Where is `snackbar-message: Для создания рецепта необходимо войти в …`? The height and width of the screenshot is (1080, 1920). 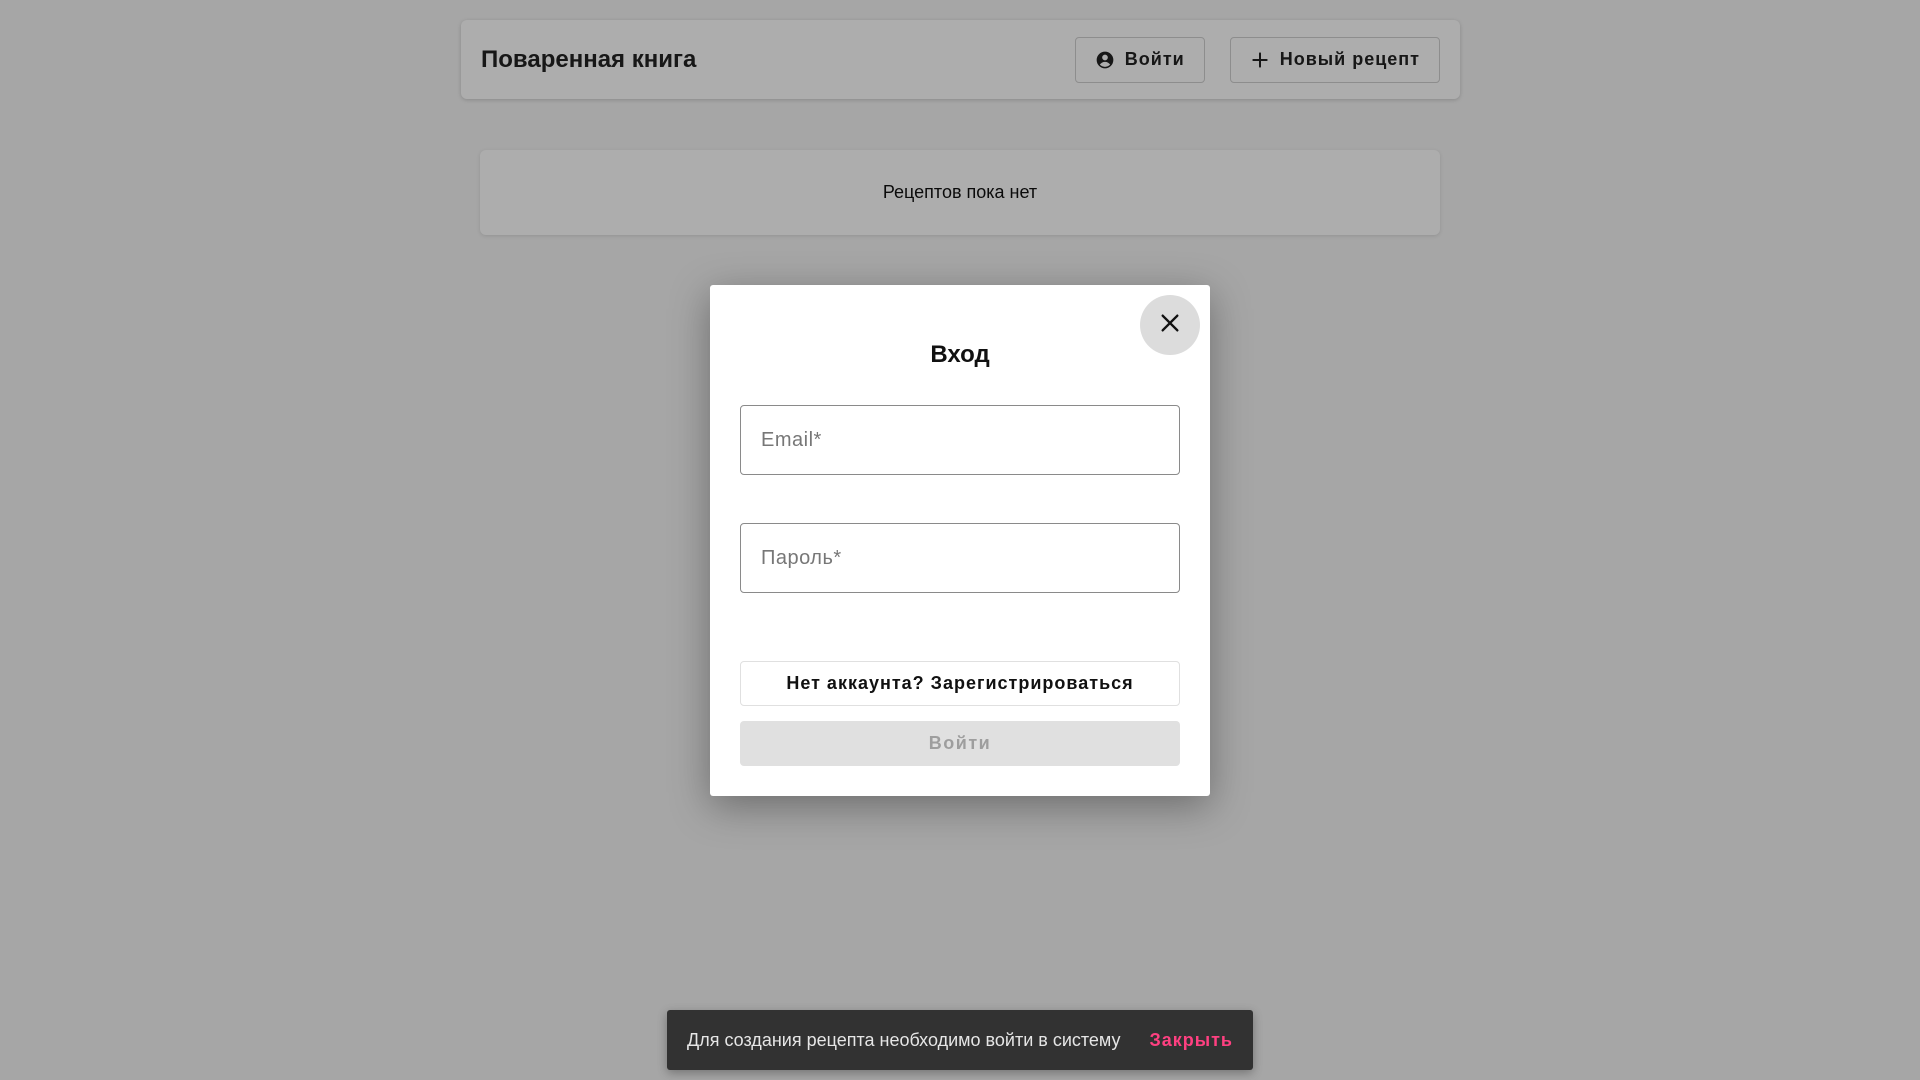
snackbar-message: Для создания рецепта необходимо войти в … is located at coordinates (904, 1039).